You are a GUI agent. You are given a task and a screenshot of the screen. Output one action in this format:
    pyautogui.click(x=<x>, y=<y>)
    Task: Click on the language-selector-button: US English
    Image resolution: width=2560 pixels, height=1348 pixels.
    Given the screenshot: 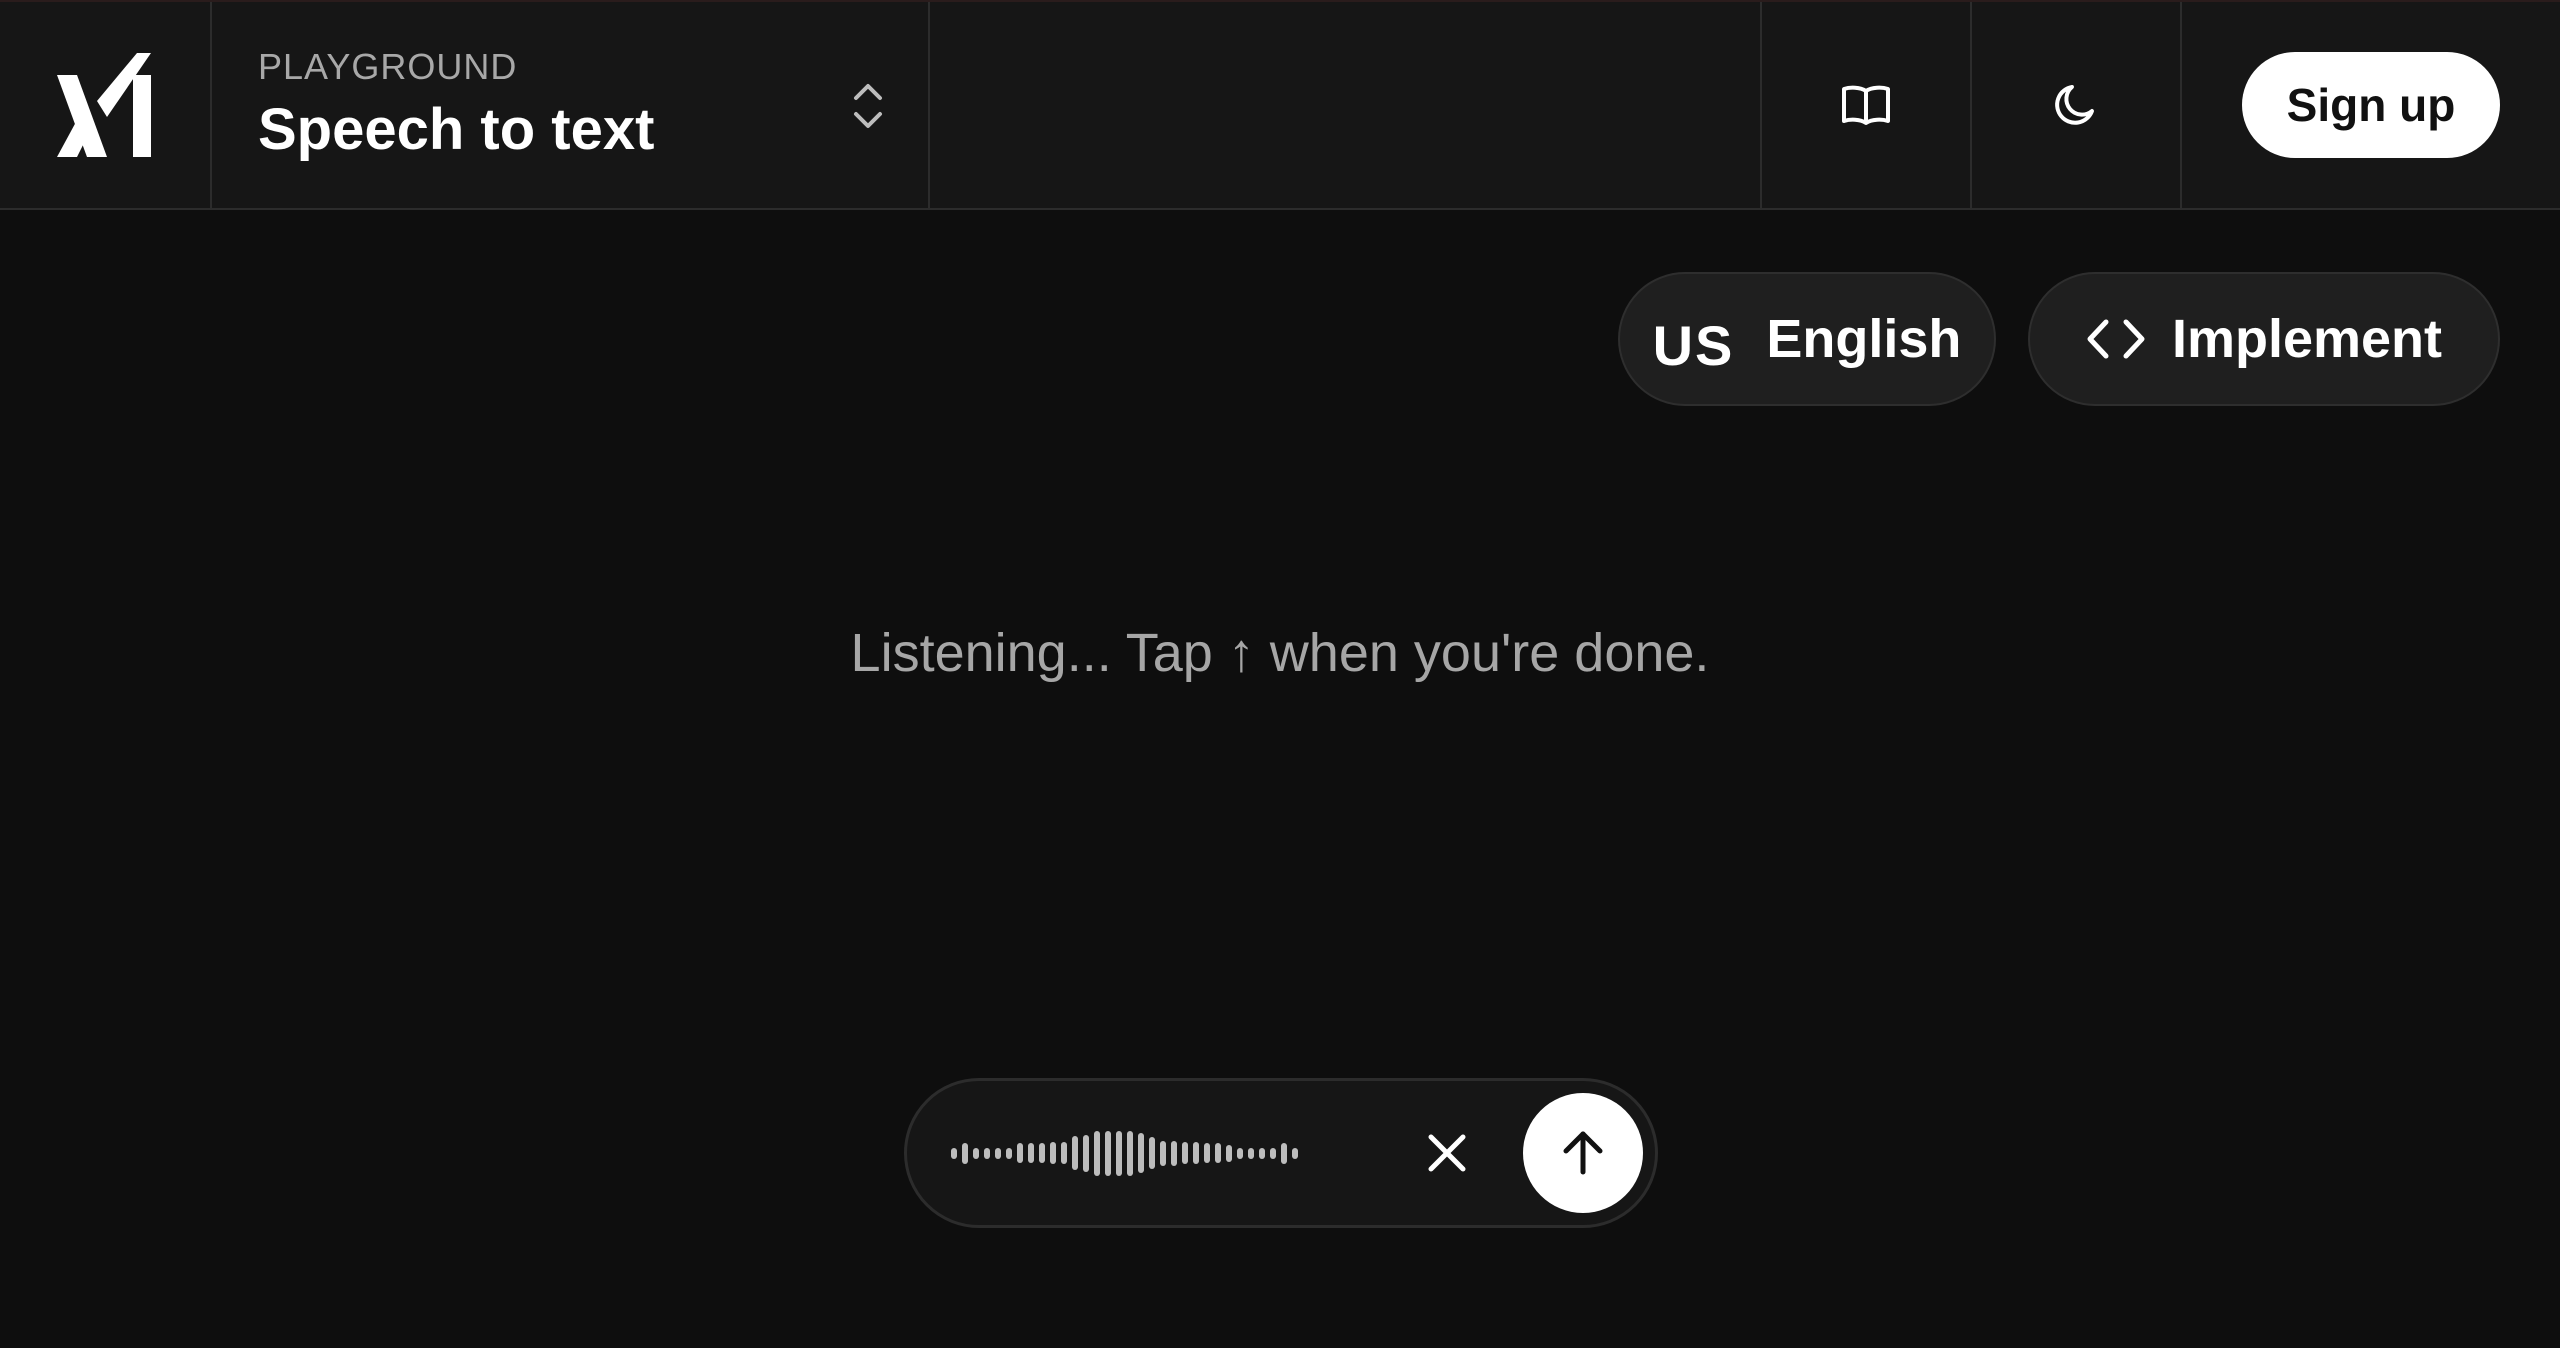 What is the action you would take?
    pyautogui.click(x=1807, y=339)
    